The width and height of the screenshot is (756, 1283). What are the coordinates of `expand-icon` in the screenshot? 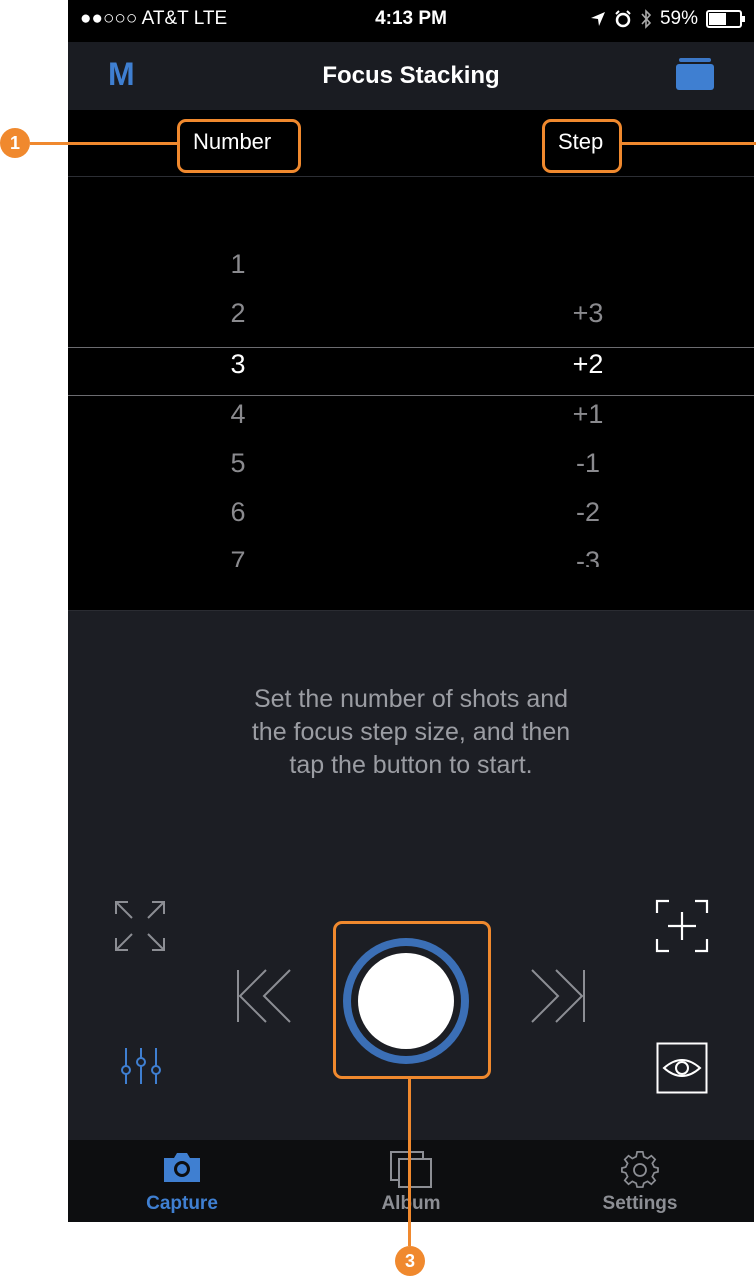 It's located at (140, 926).